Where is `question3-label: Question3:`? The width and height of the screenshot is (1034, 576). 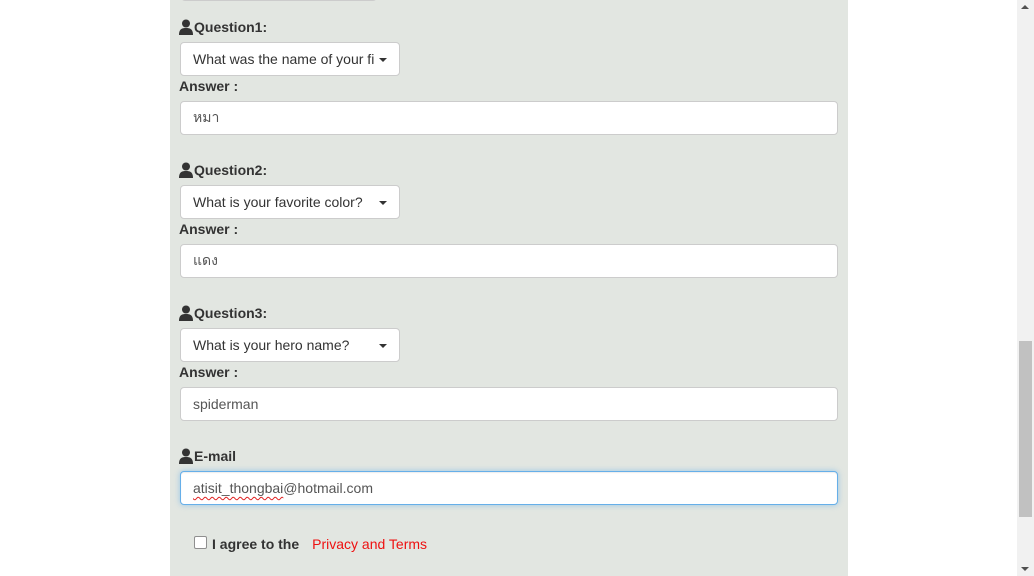
question3-label: Question3: is located at coordinates (223, 313).